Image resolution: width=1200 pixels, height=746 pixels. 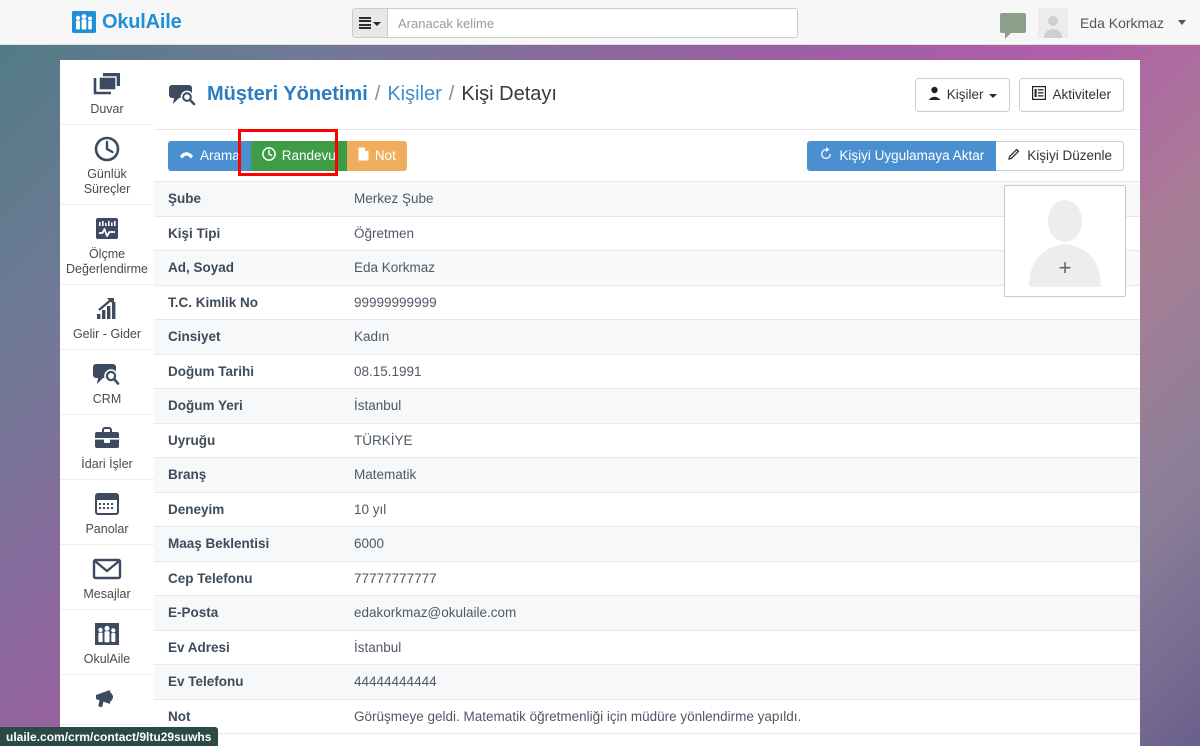 I want to click on row-label: Deneyim, so click(x=196, y=509).